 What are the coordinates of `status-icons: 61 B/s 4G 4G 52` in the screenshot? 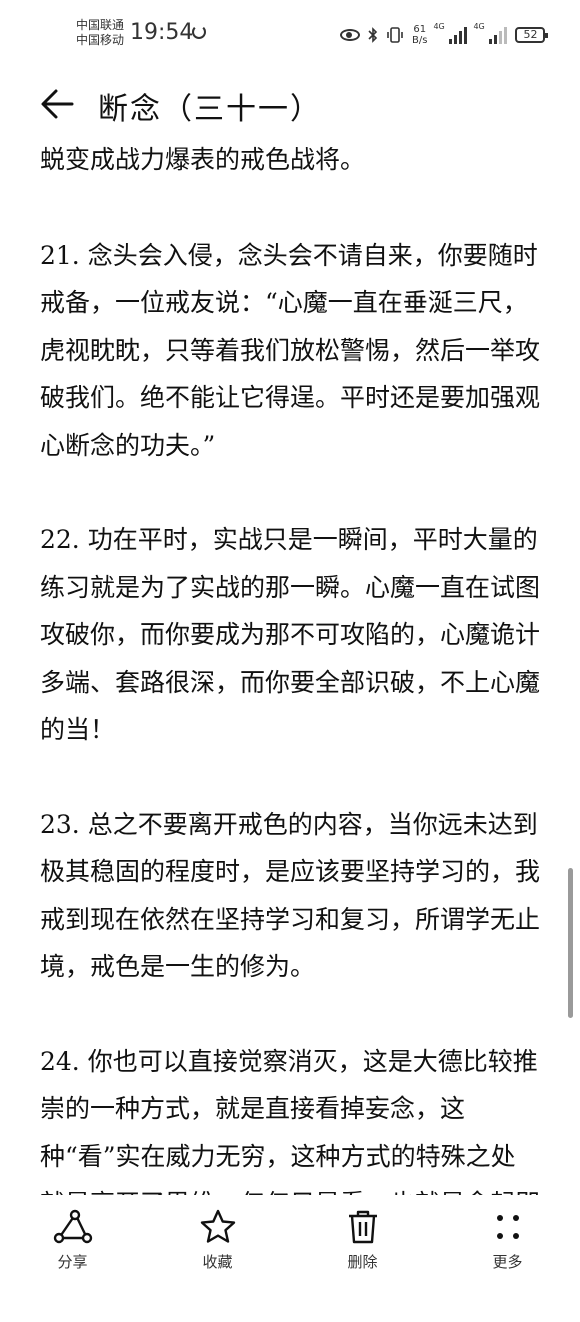 It's located at (444, 35).